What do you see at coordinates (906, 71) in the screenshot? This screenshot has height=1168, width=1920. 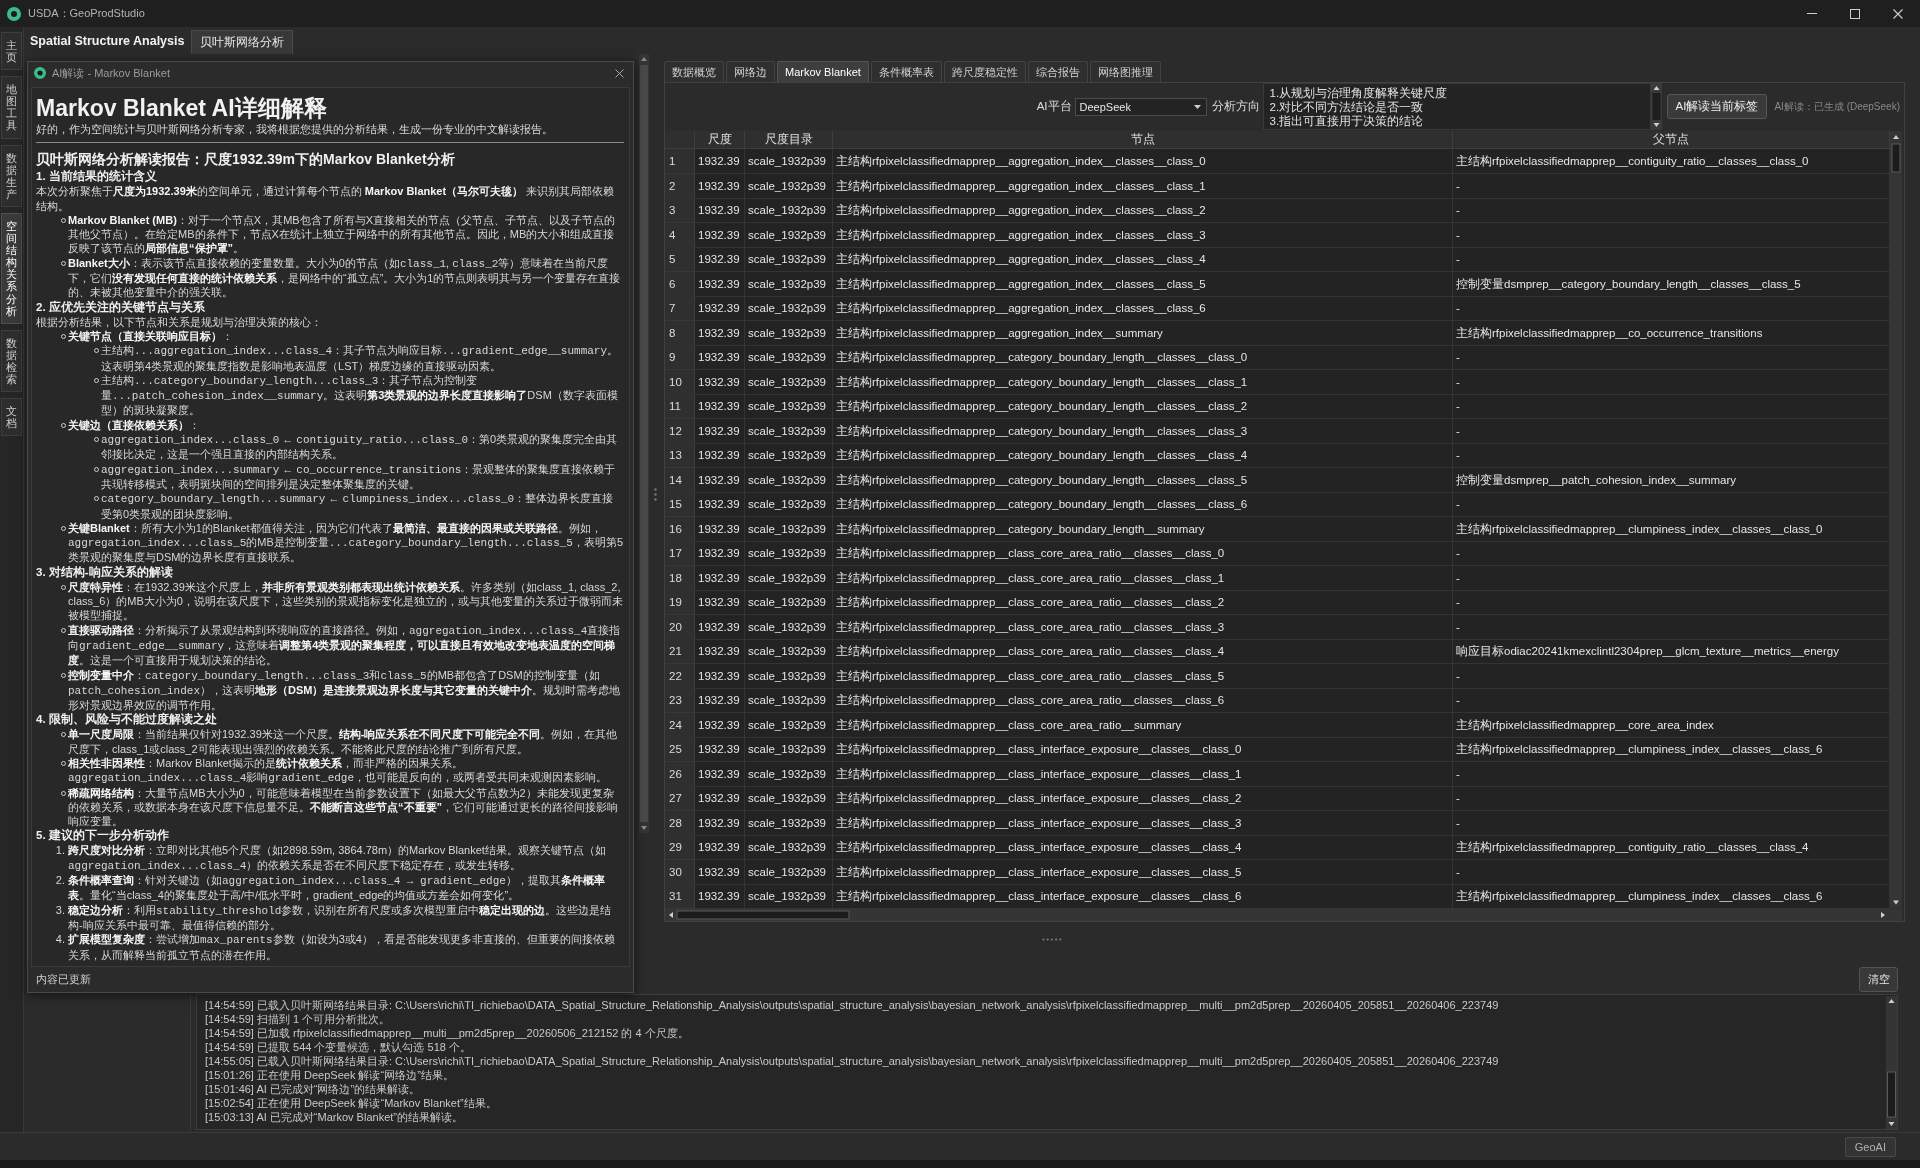 I see `tab: 条件概率表` at bounding box center [906, 71].